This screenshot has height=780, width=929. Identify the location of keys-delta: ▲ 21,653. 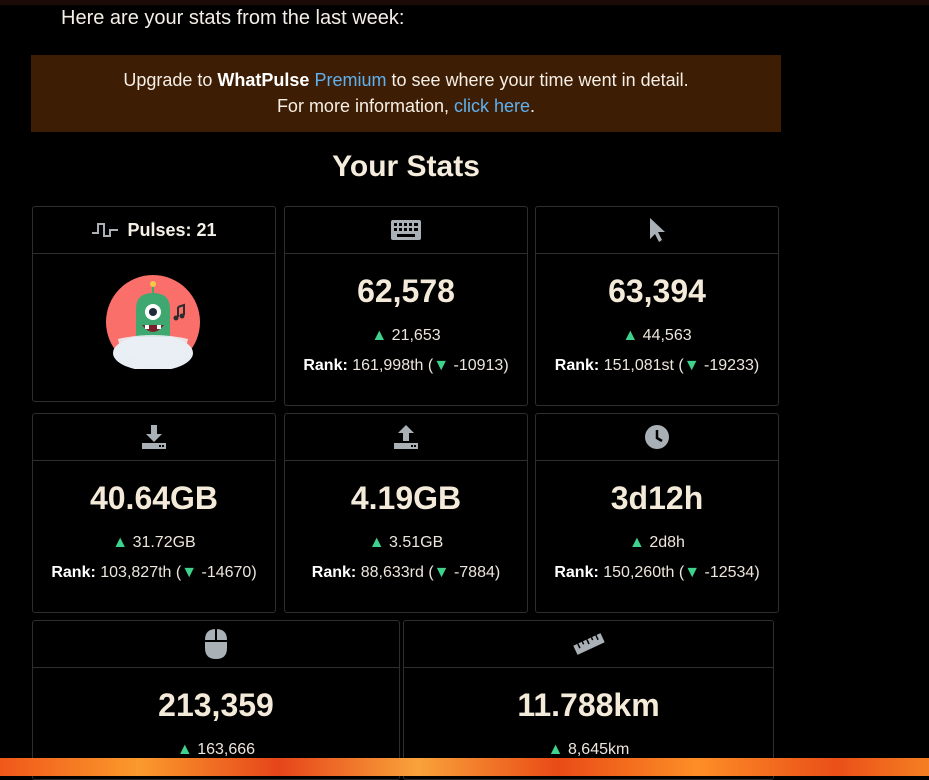
(406, 336).